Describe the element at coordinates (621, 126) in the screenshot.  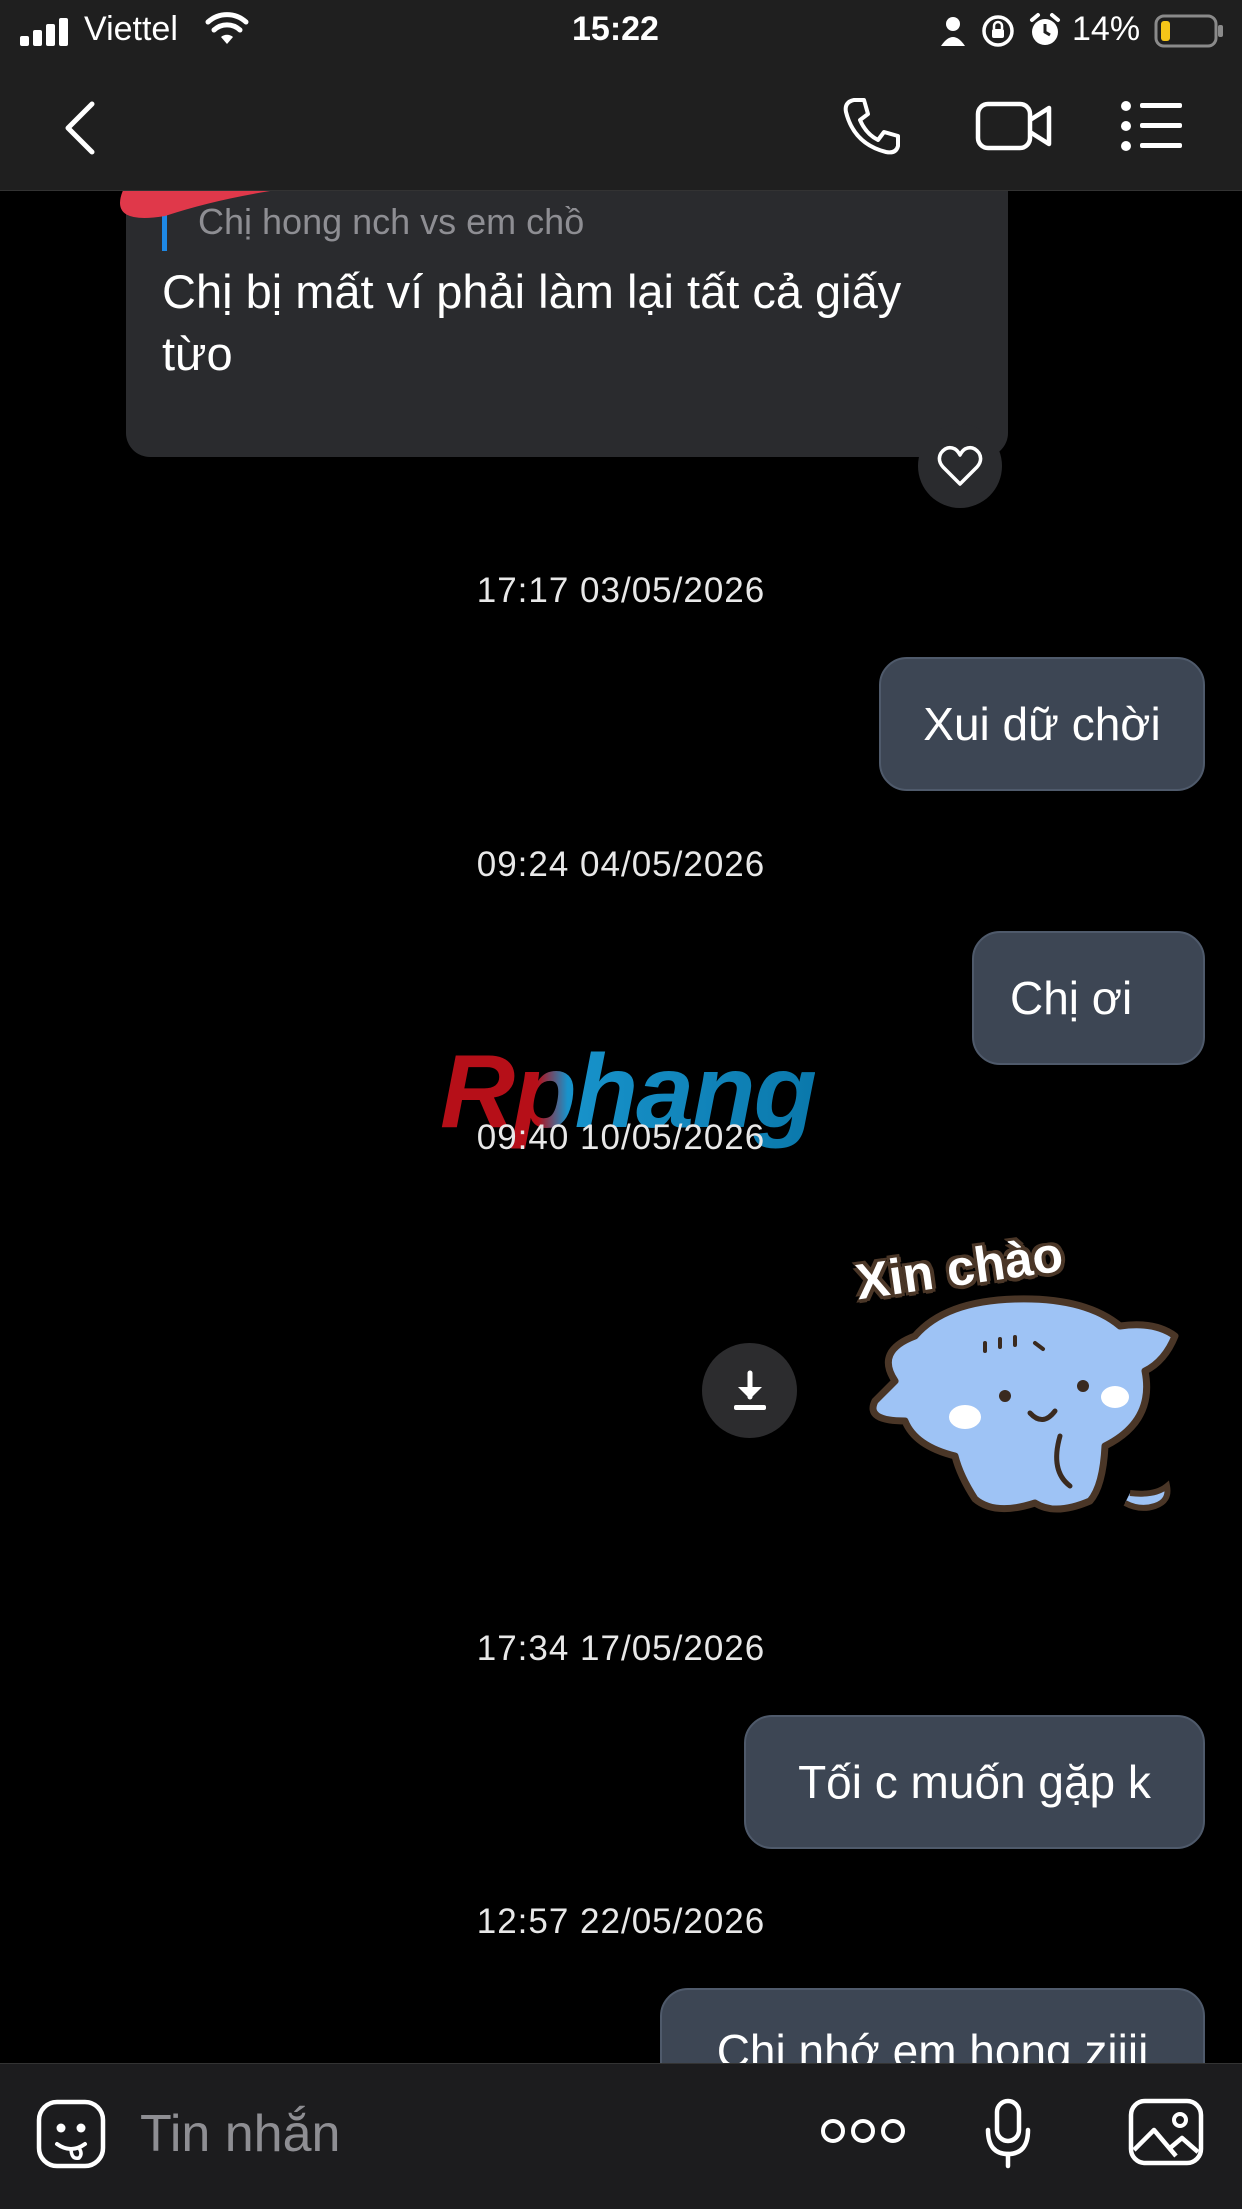
I see `chat-header` at that location.